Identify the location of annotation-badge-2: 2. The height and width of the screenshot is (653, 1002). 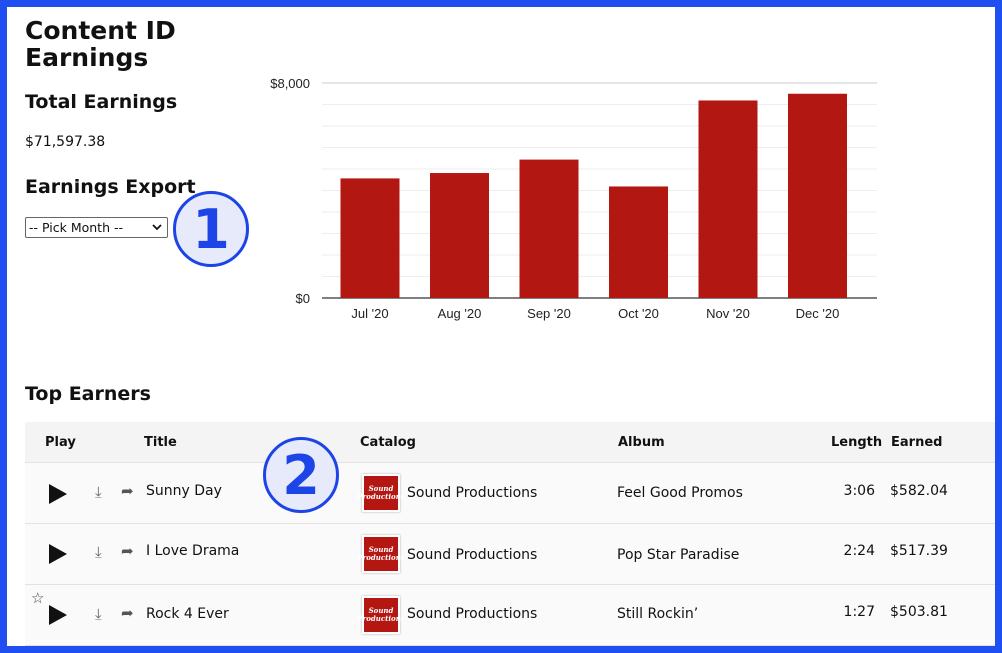
(301, 475).